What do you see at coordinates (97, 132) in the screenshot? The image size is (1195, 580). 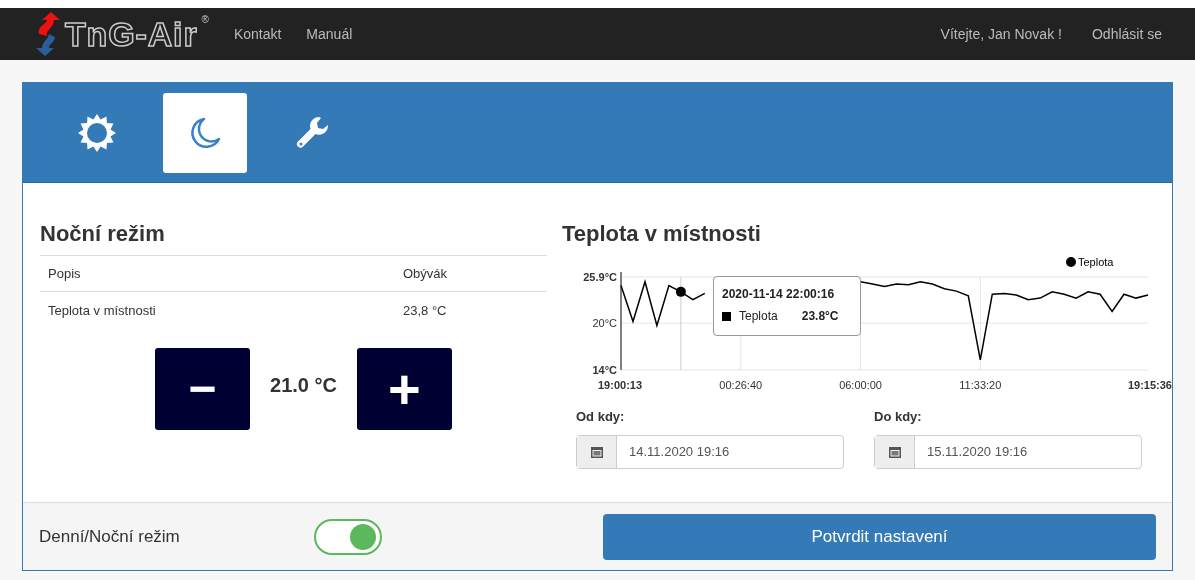 I see `sun-icon` at bounding box center [97, 132].